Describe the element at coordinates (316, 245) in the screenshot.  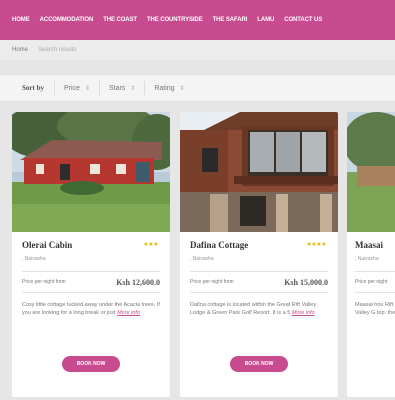
I see `star-rating: ★★★★` at that location.